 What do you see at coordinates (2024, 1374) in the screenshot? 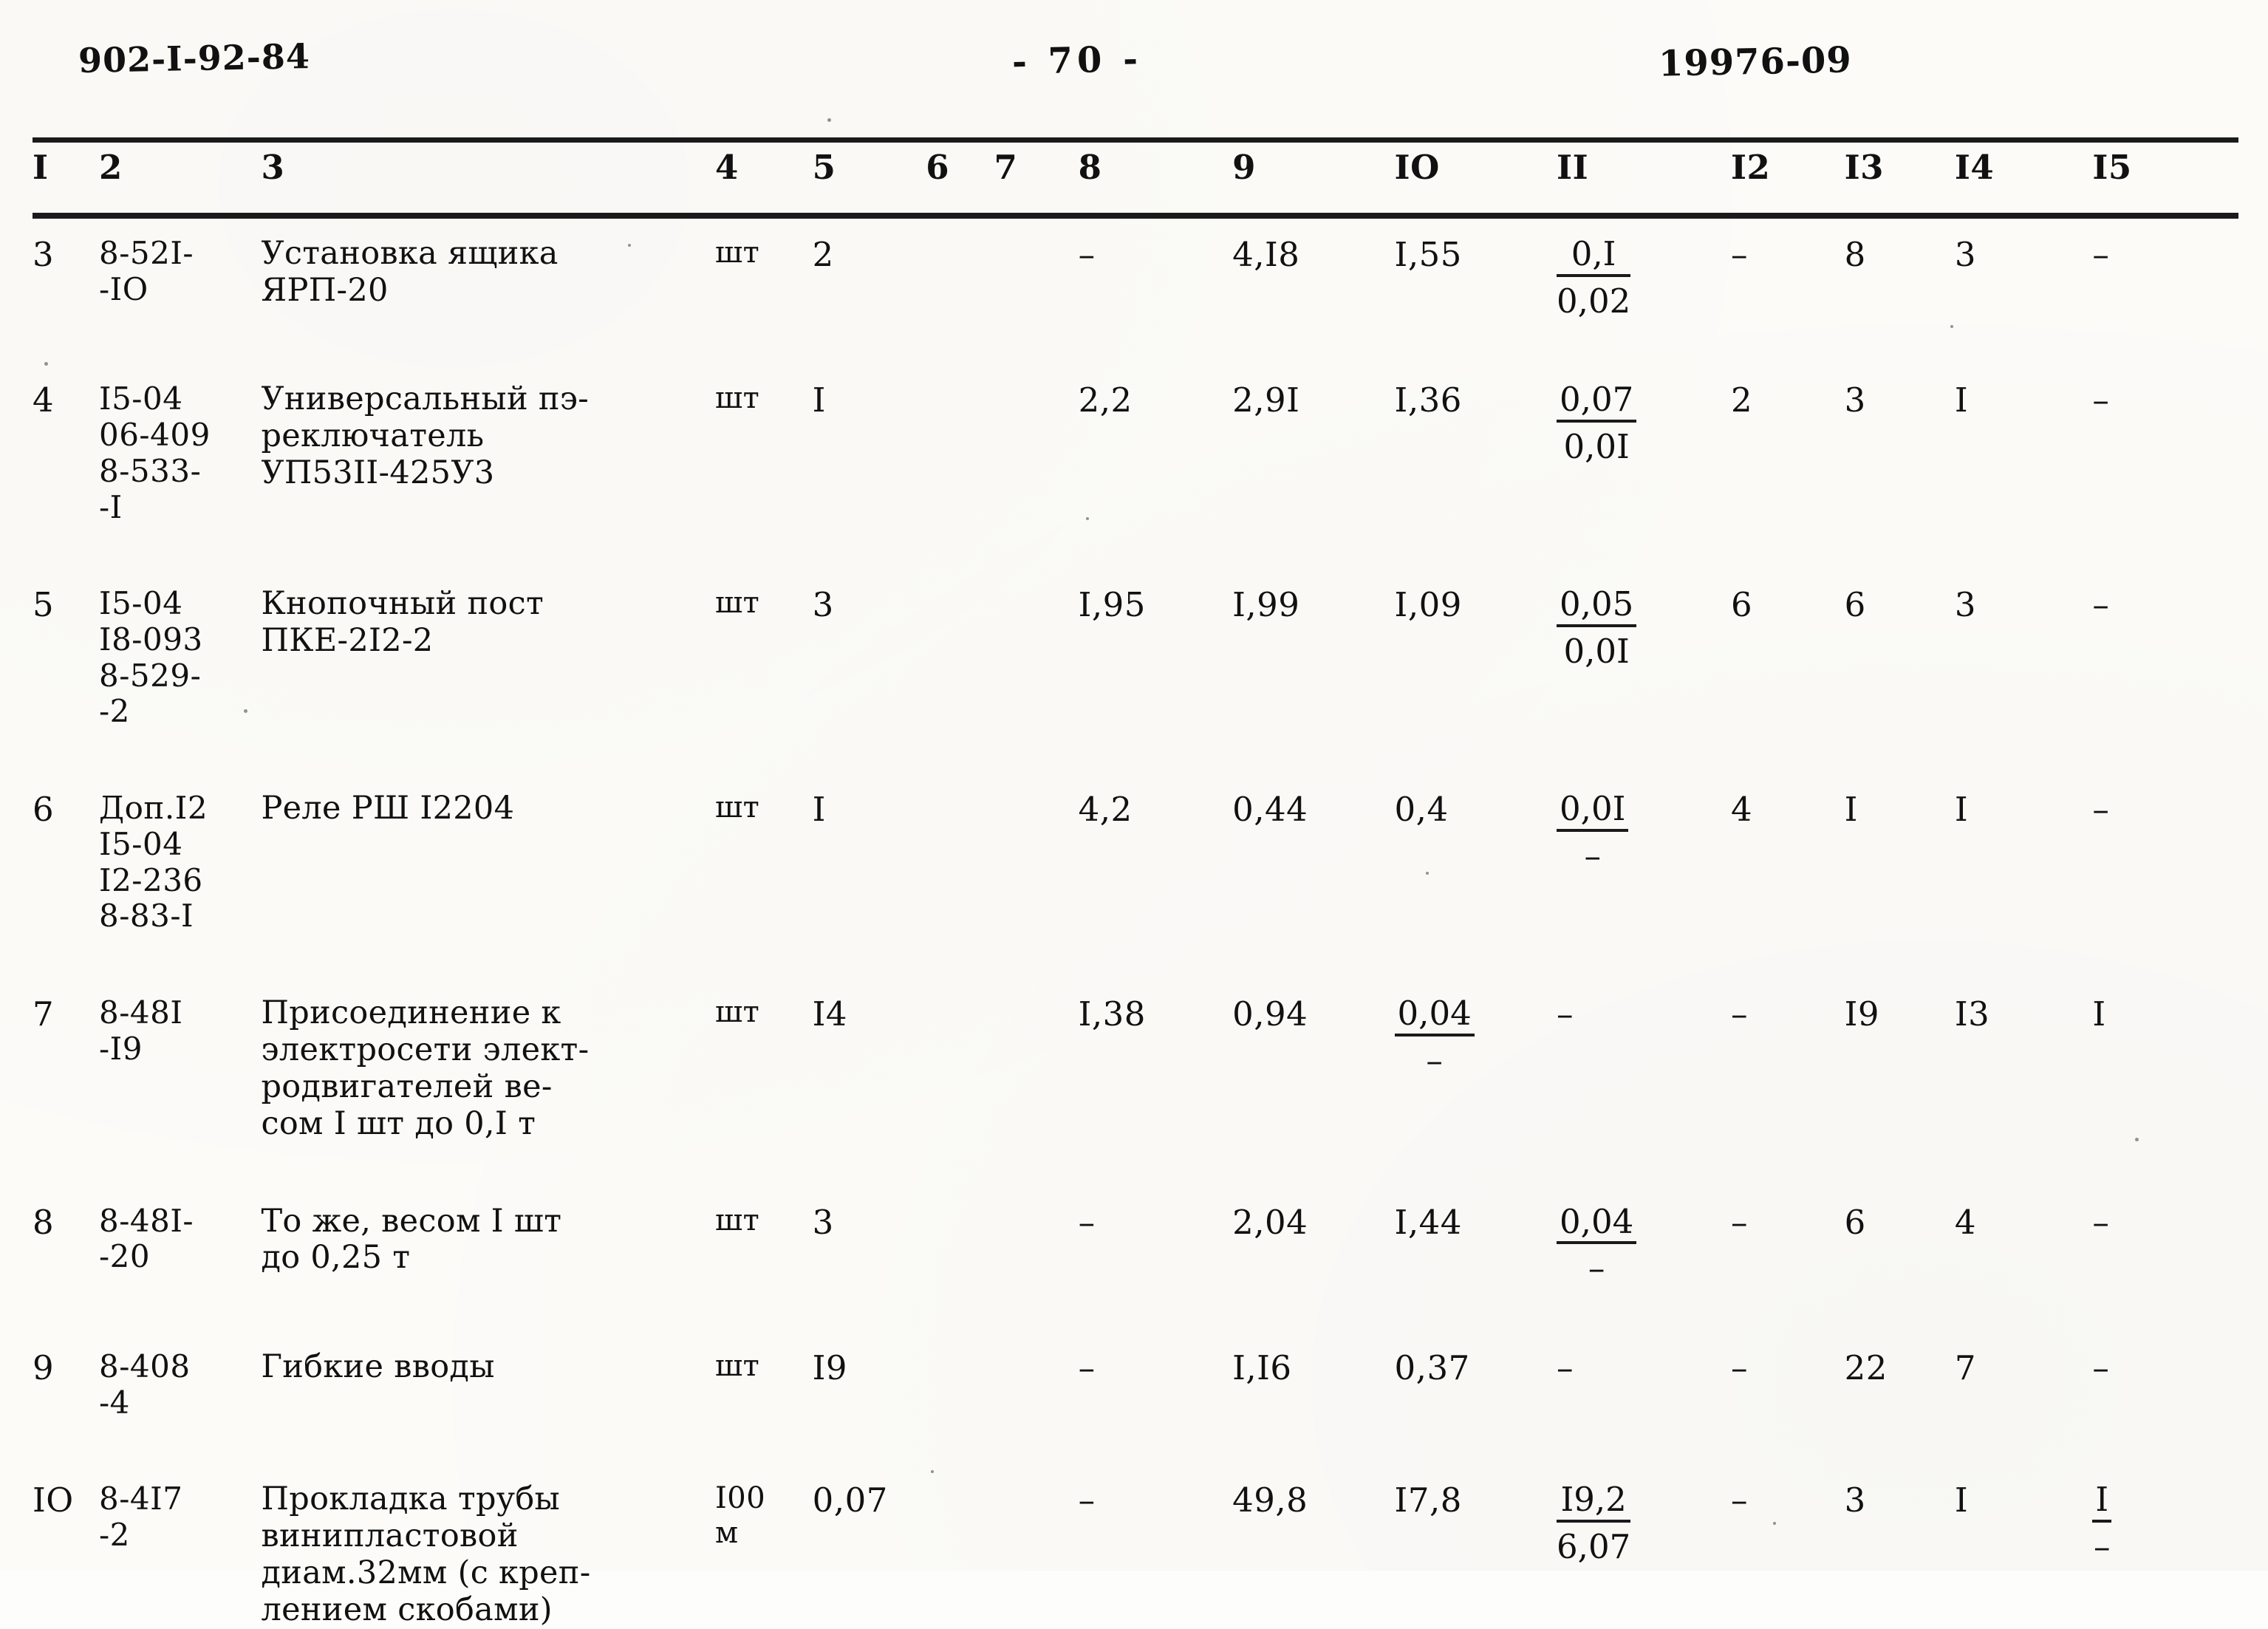
I see `row-col14-cell: 7` at bounding box center [2024, 1374].